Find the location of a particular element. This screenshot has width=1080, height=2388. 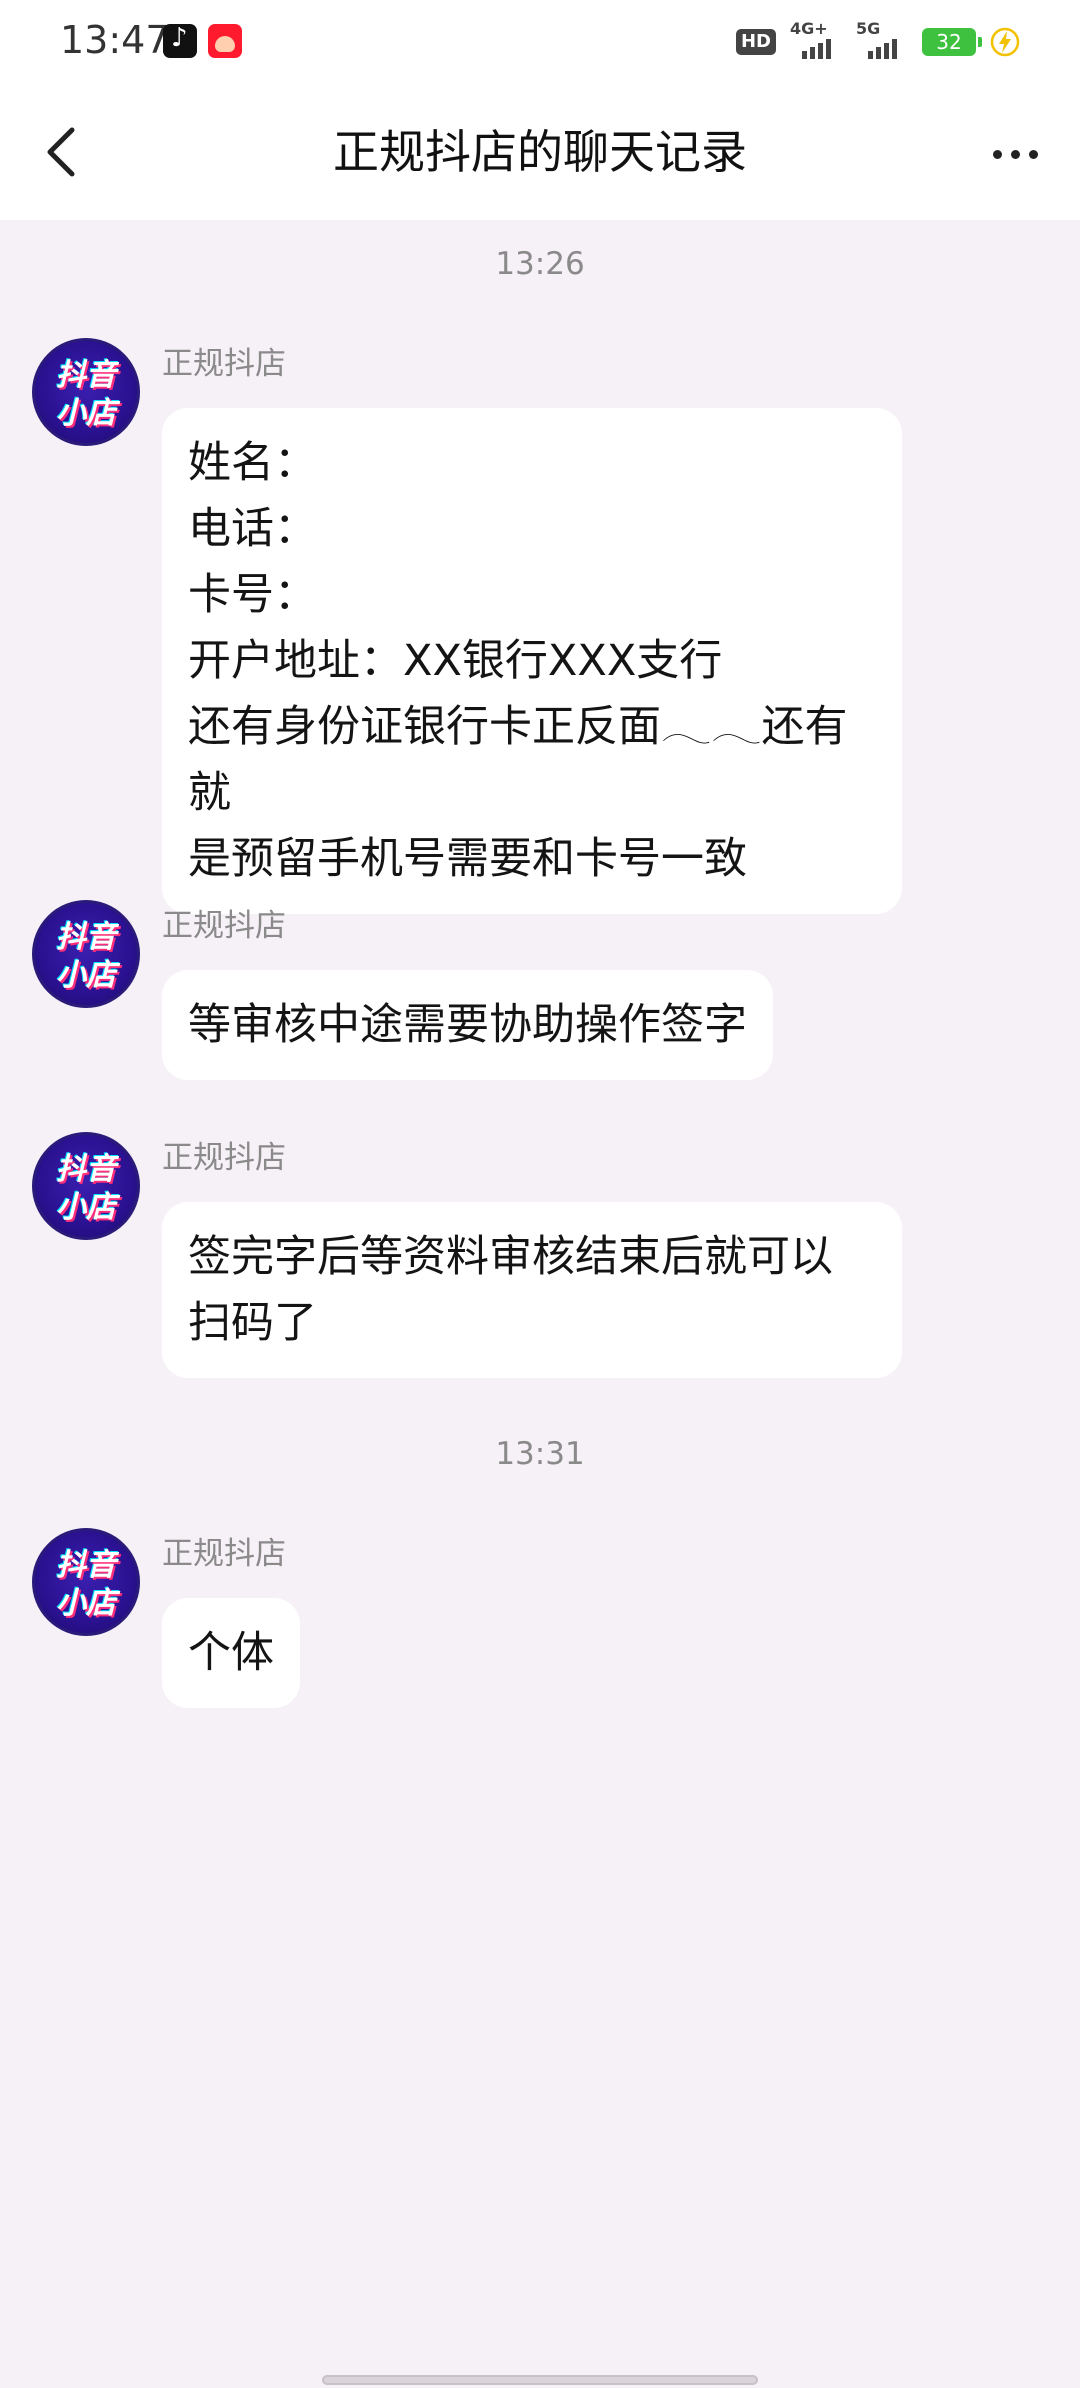

timestamp: 13:31 is located at coordinates (540, 1454).